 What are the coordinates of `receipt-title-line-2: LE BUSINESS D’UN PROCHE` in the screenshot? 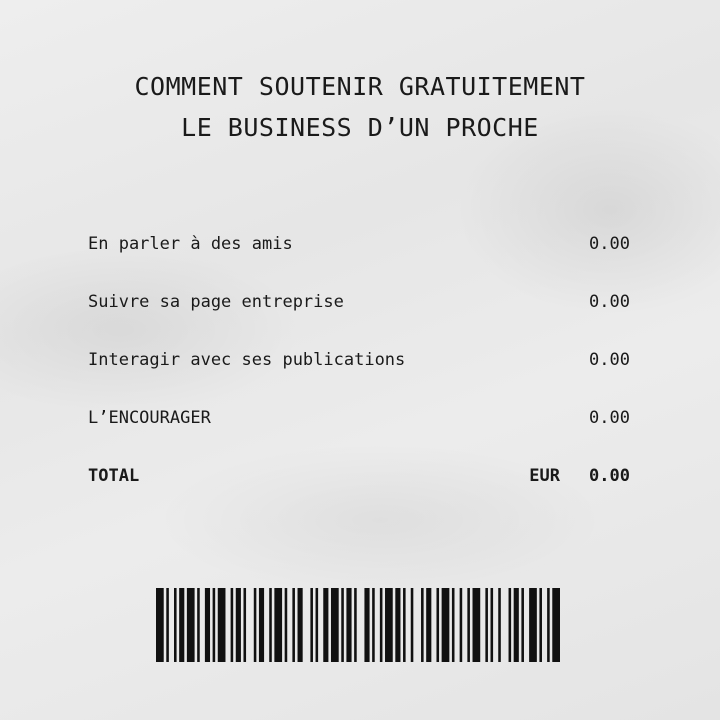 It's located at (360, 127).